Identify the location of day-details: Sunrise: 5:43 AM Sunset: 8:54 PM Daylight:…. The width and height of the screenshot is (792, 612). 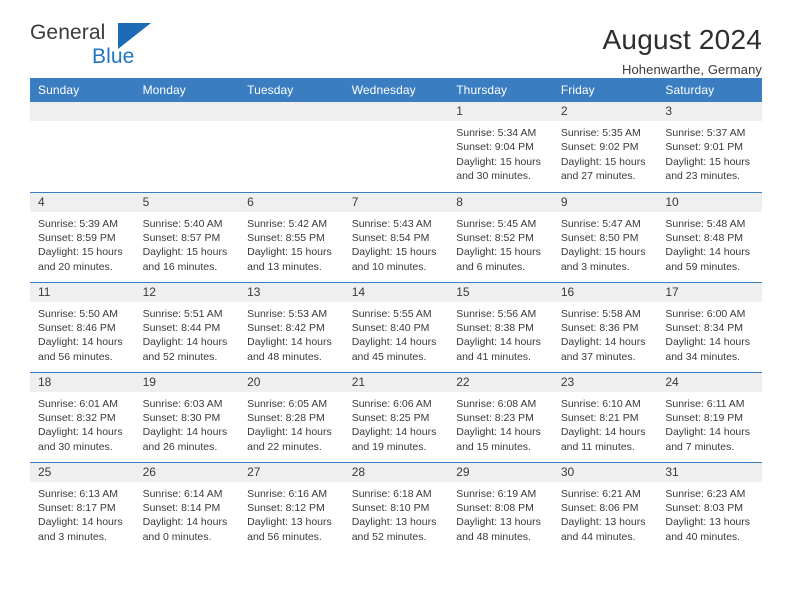
(396, 243).